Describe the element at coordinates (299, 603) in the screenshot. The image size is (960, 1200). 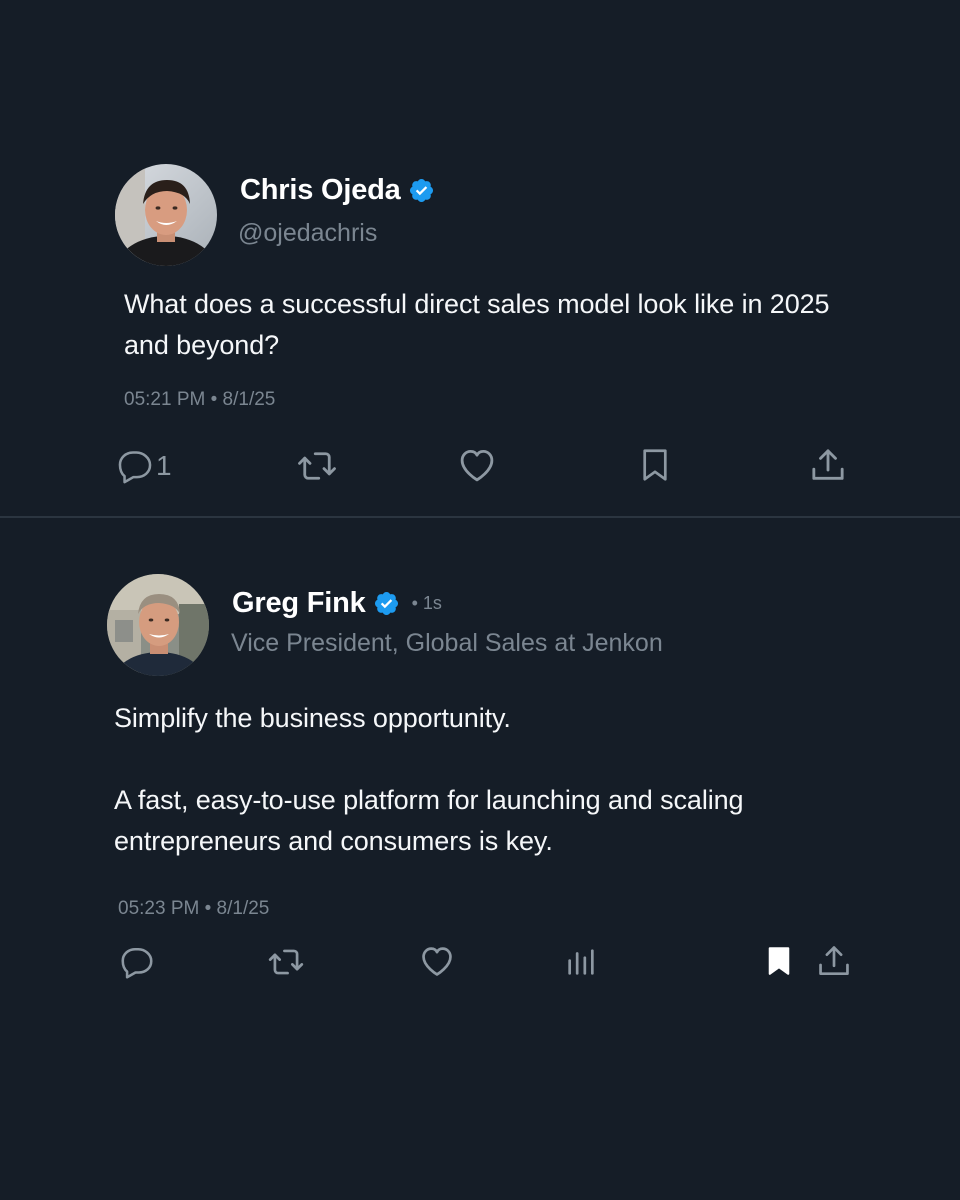
I see `author-name: Greg Fink` at that location.